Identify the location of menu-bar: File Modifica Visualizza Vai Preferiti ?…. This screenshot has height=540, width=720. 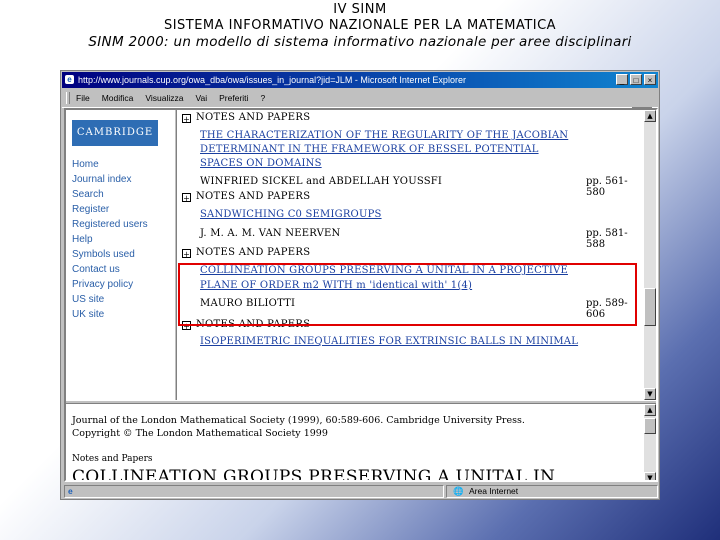
(360, 106).